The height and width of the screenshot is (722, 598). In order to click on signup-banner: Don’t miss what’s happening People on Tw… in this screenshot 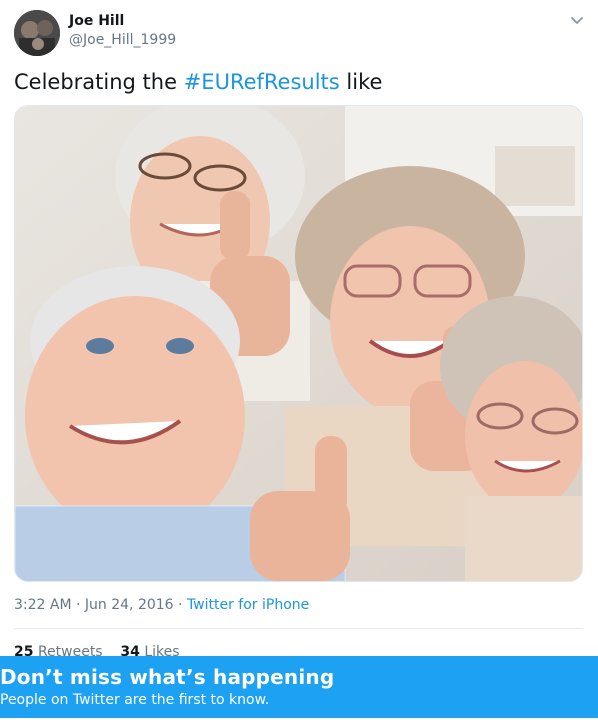, I will do `click(299, 687)`.